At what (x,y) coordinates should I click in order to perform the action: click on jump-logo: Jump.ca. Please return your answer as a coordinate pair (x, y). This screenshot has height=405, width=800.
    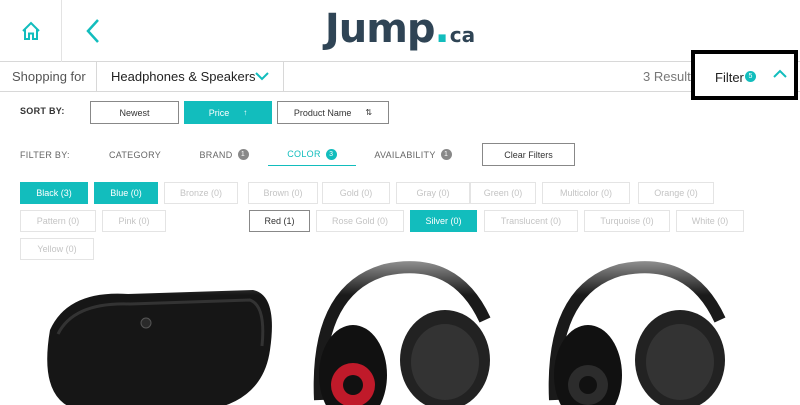
    Looking at the image, I should click on (400, 29).